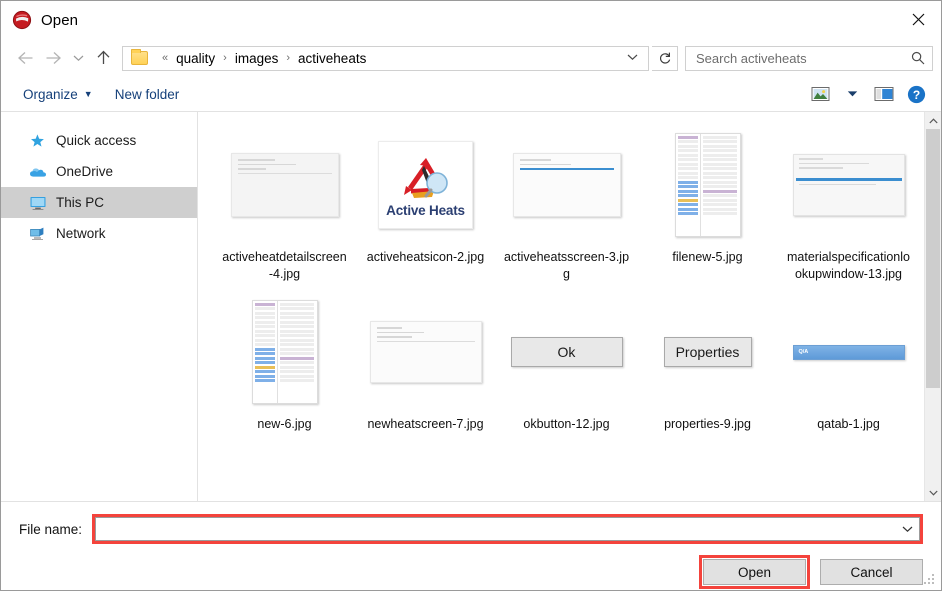  I want to click on file-thumbnail: Q/A, so click(848, 352).